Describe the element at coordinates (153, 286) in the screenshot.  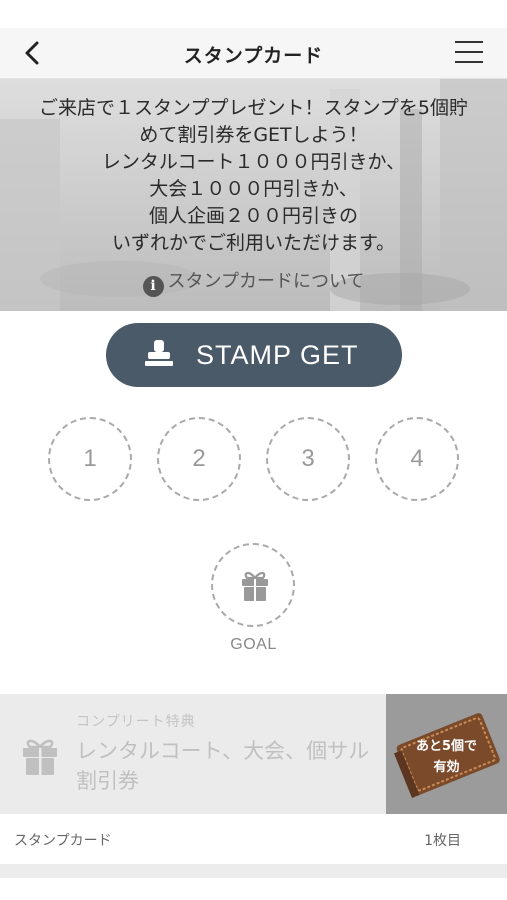
I see `info-icon: i` at that location.